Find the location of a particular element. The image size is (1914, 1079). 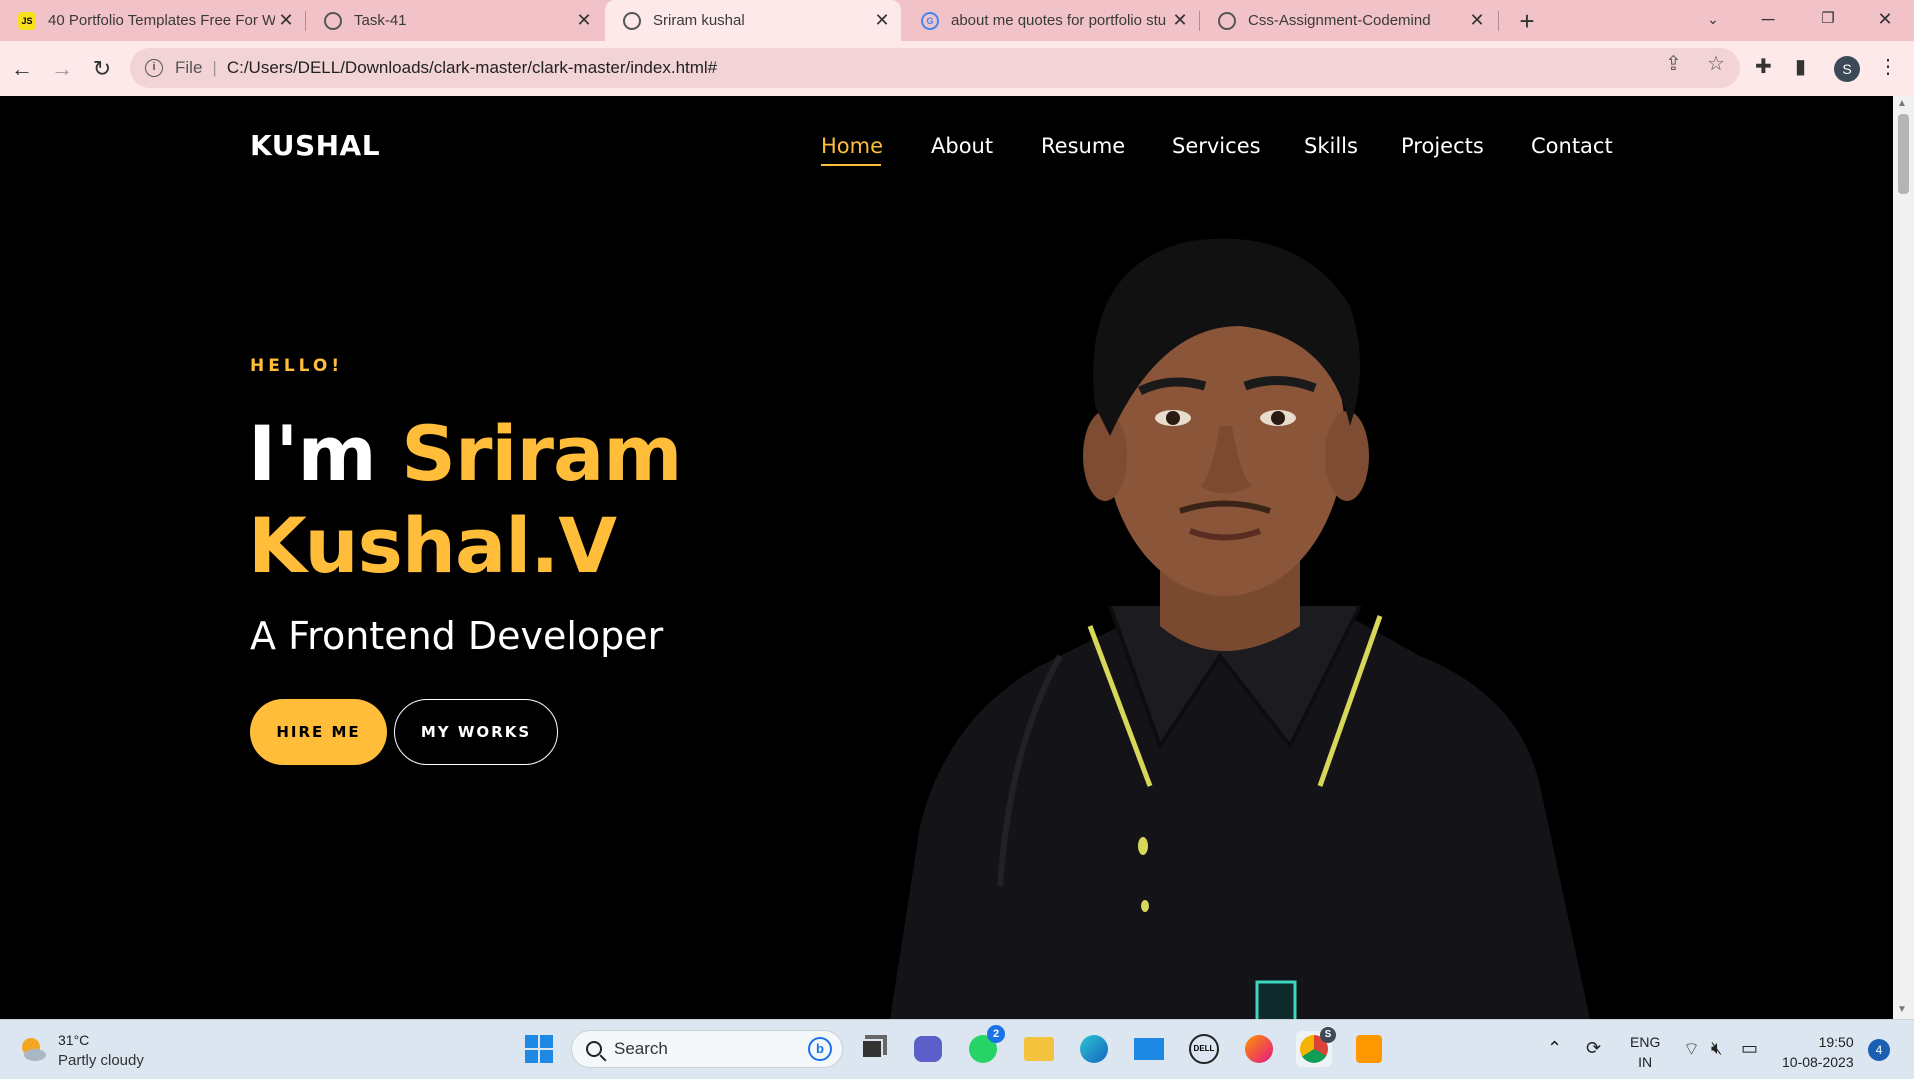

menu-kebab-icon: ⋮ is located at coordinates (1888, 66).